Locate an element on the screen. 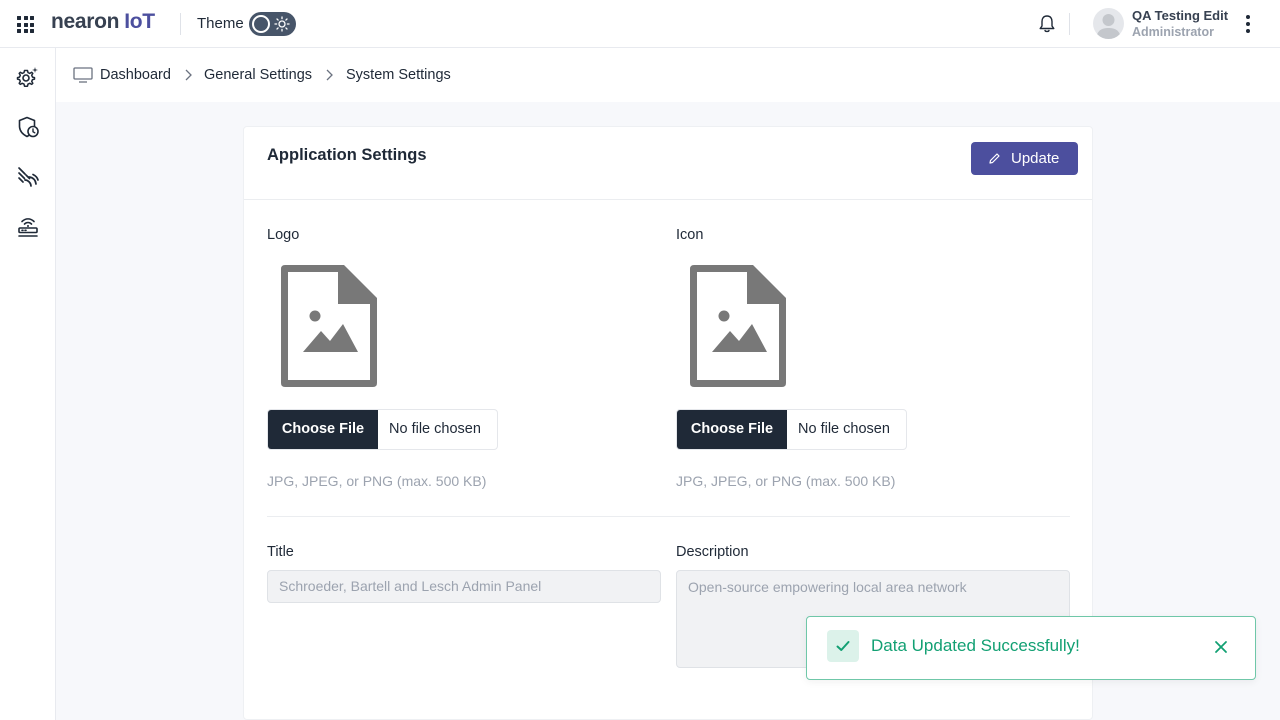 The width and height of the screenshot is (1280, 720). user-avatar-icon is located at coordinates (1108, 26).